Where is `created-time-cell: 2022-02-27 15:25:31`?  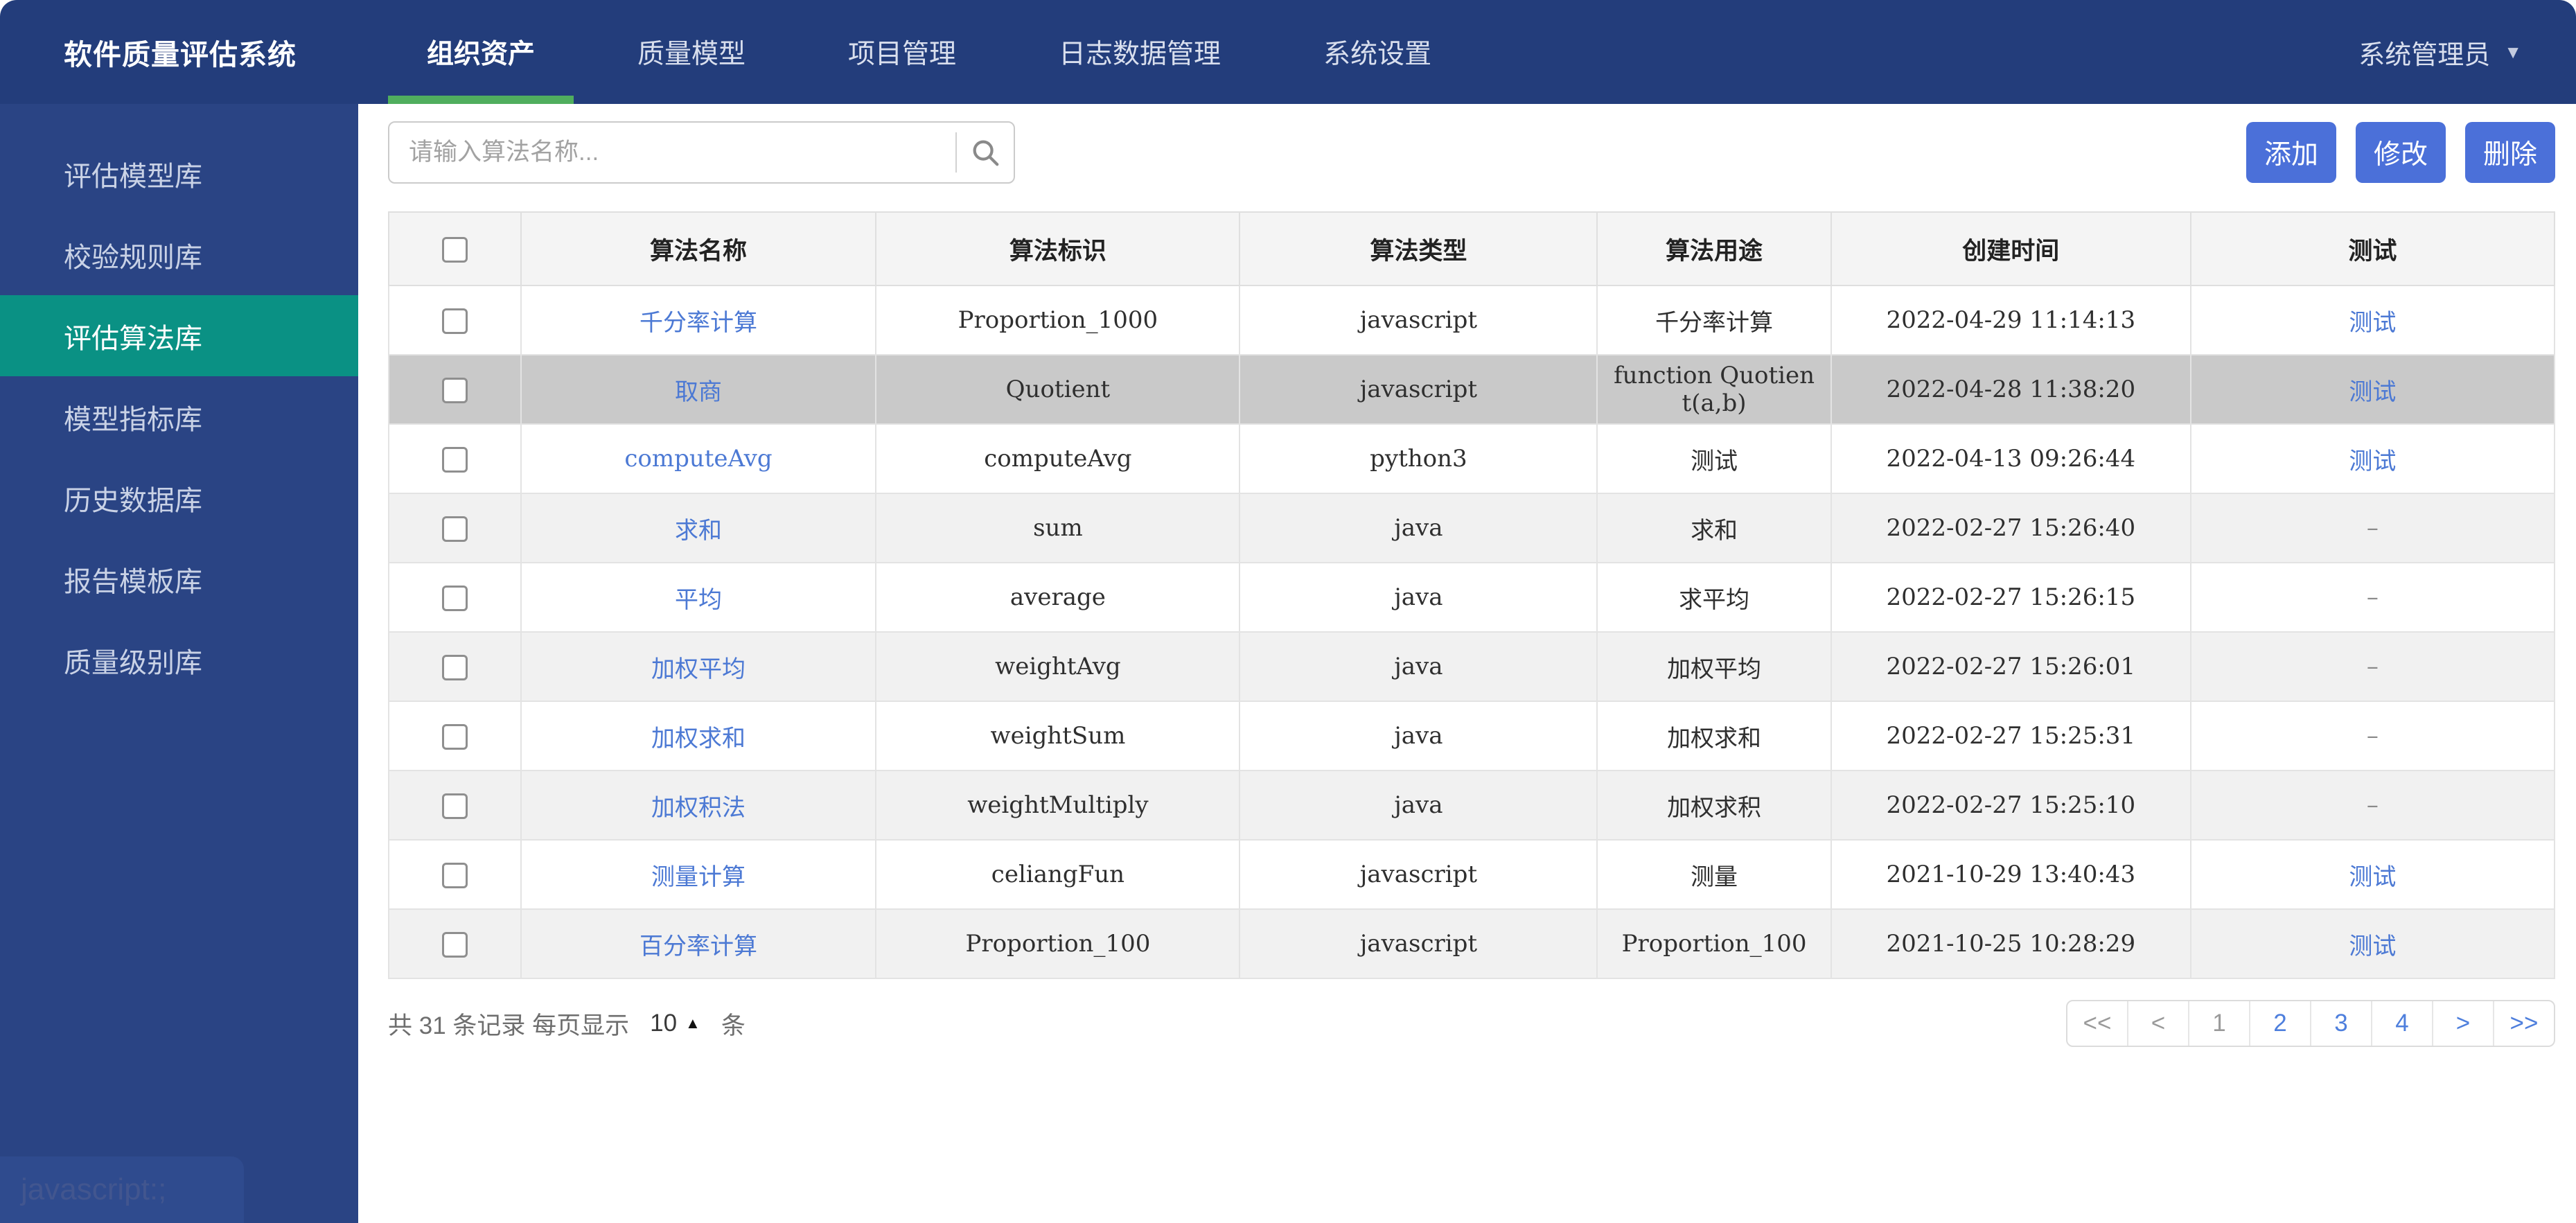
created-time-cell: 2022-02-27 15:25:31 is located at coordinates (2010, 736).